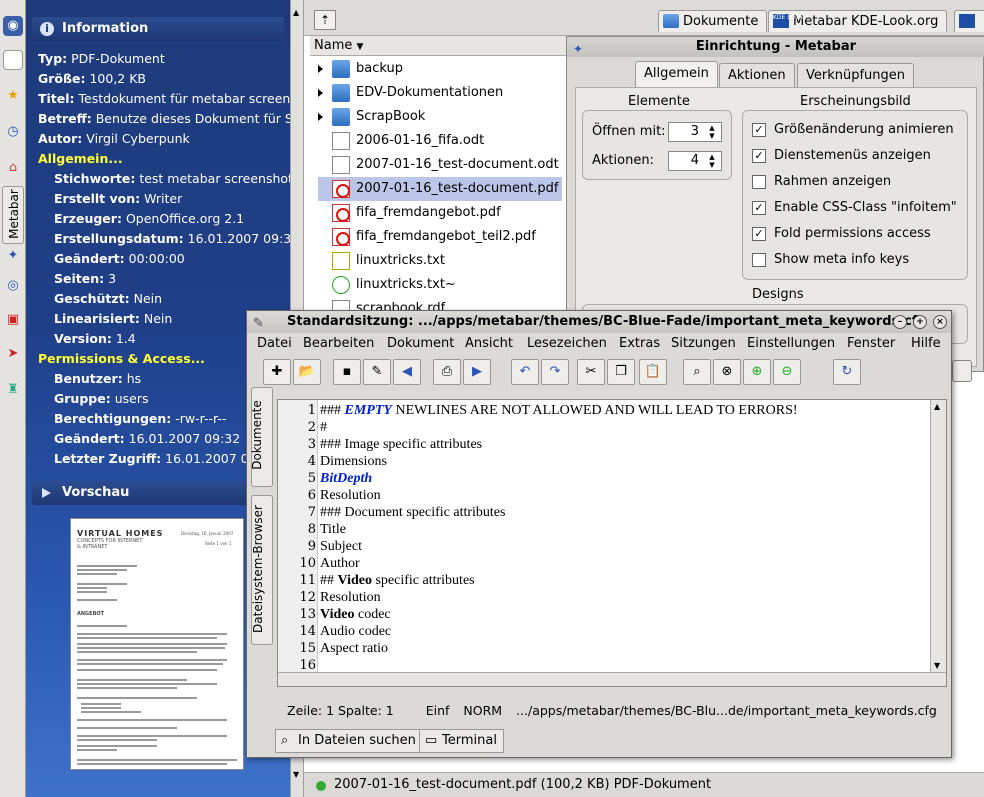 The height and width of the screenshot is (797, 984). Describe the element at coordinates (757, 75) in the screenshot. I see `tab-aktionen: Aktionen` at that location.